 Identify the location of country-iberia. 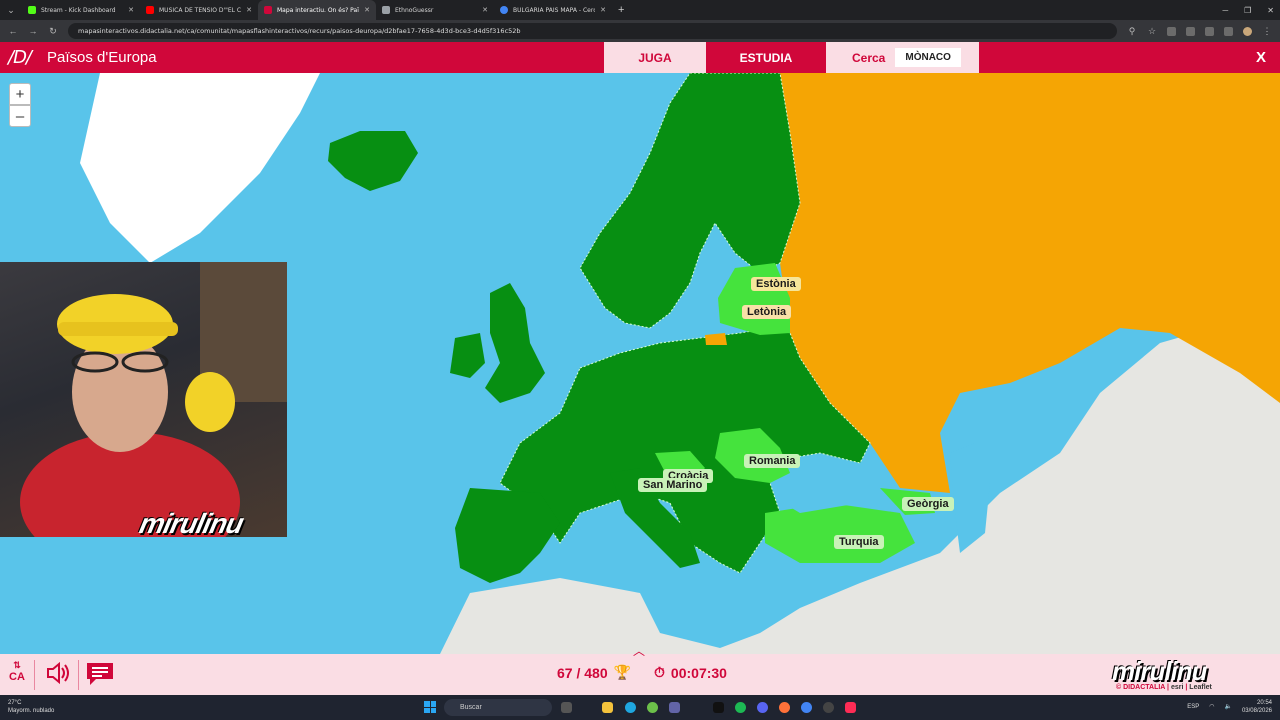
(507, 535).